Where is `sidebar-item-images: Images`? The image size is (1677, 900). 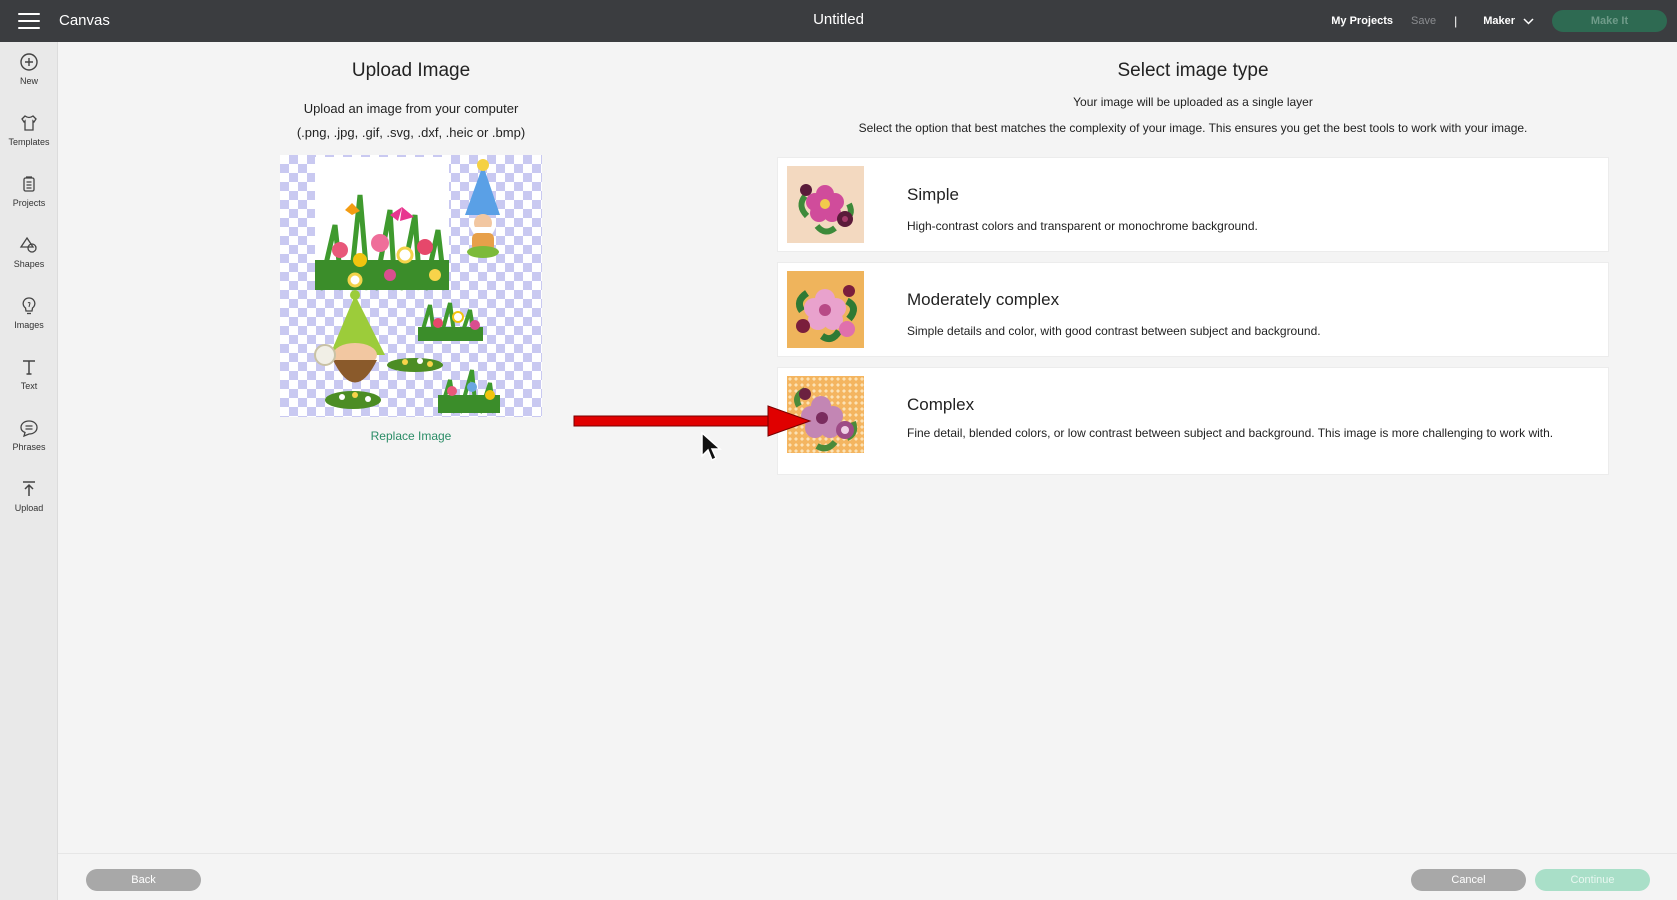
sidebar-item-images: Images is located at coordinates (29, 322).